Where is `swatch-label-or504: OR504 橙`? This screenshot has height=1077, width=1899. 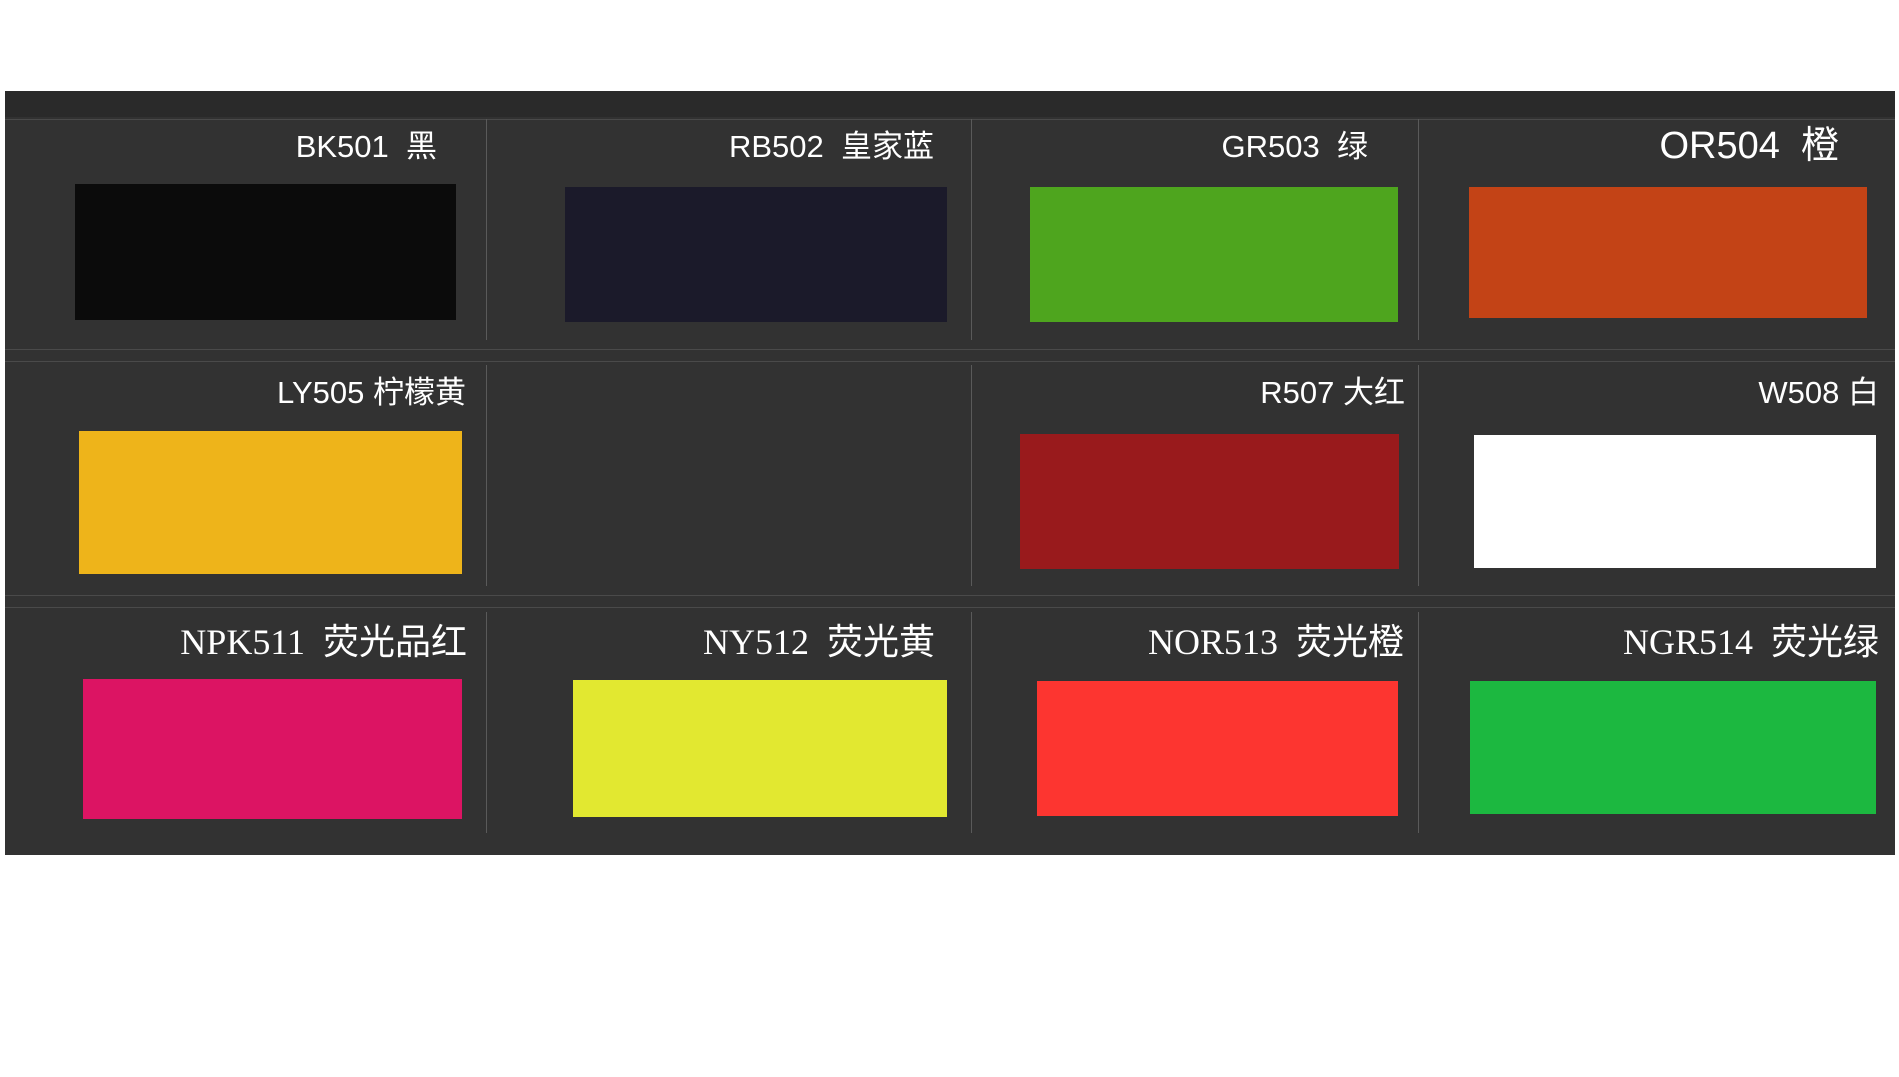 swatch-label-or504: OR504 橙 is located at coordinates (1749, 146).